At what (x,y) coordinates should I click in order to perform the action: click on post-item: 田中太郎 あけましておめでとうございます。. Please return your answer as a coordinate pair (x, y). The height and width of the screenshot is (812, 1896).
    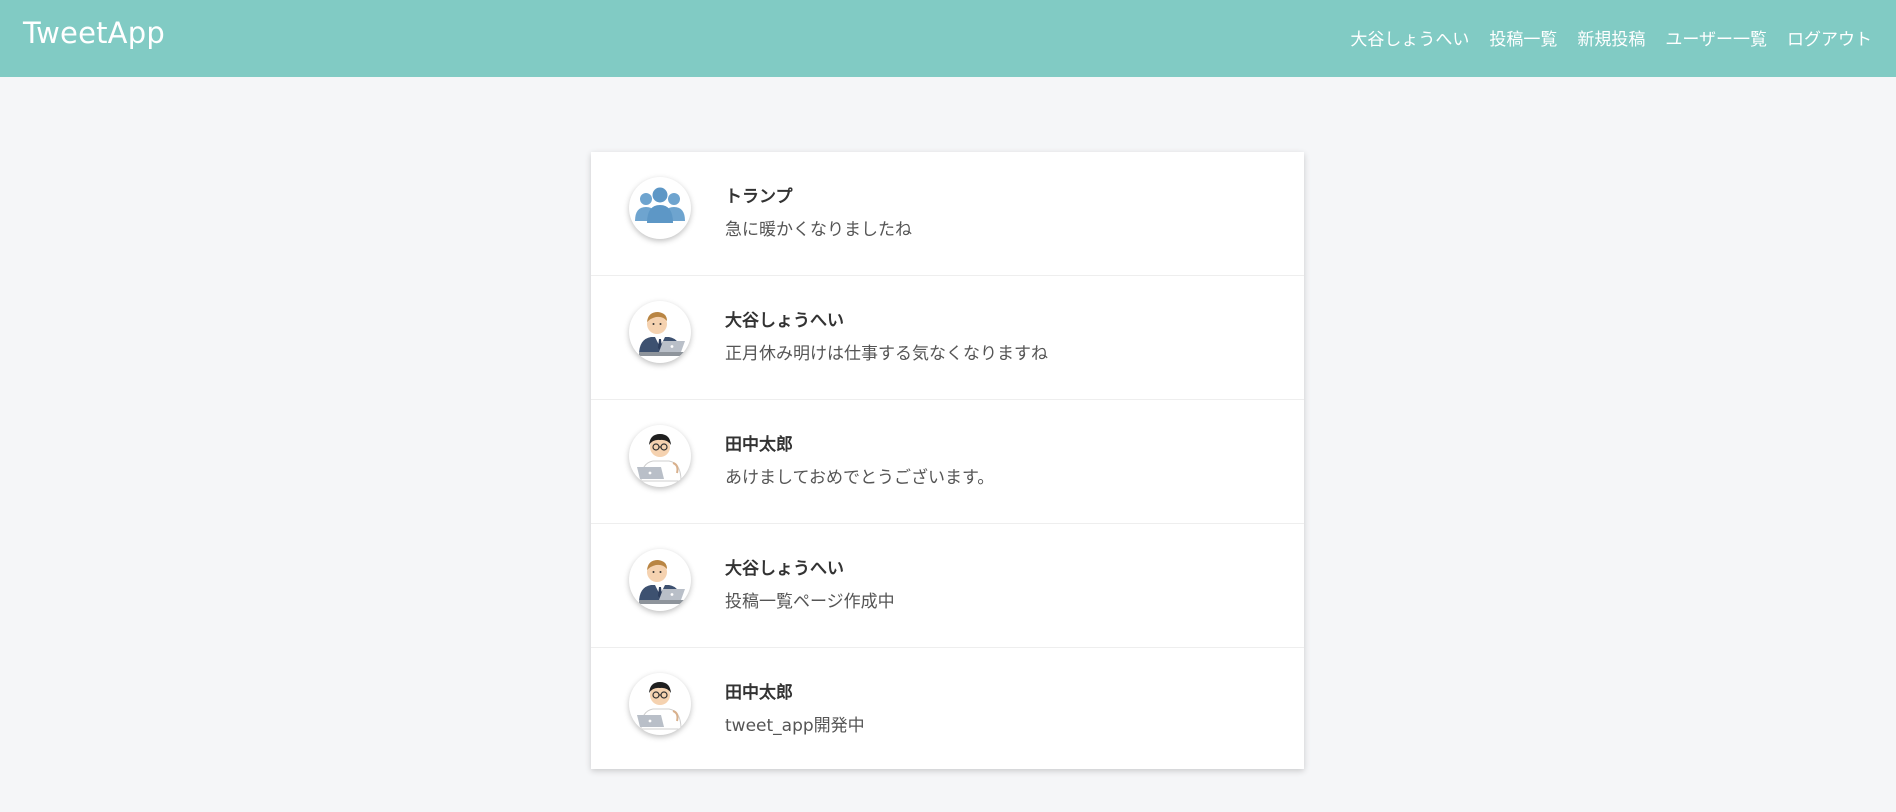
    Looking at the image, I should click on (947, 462).